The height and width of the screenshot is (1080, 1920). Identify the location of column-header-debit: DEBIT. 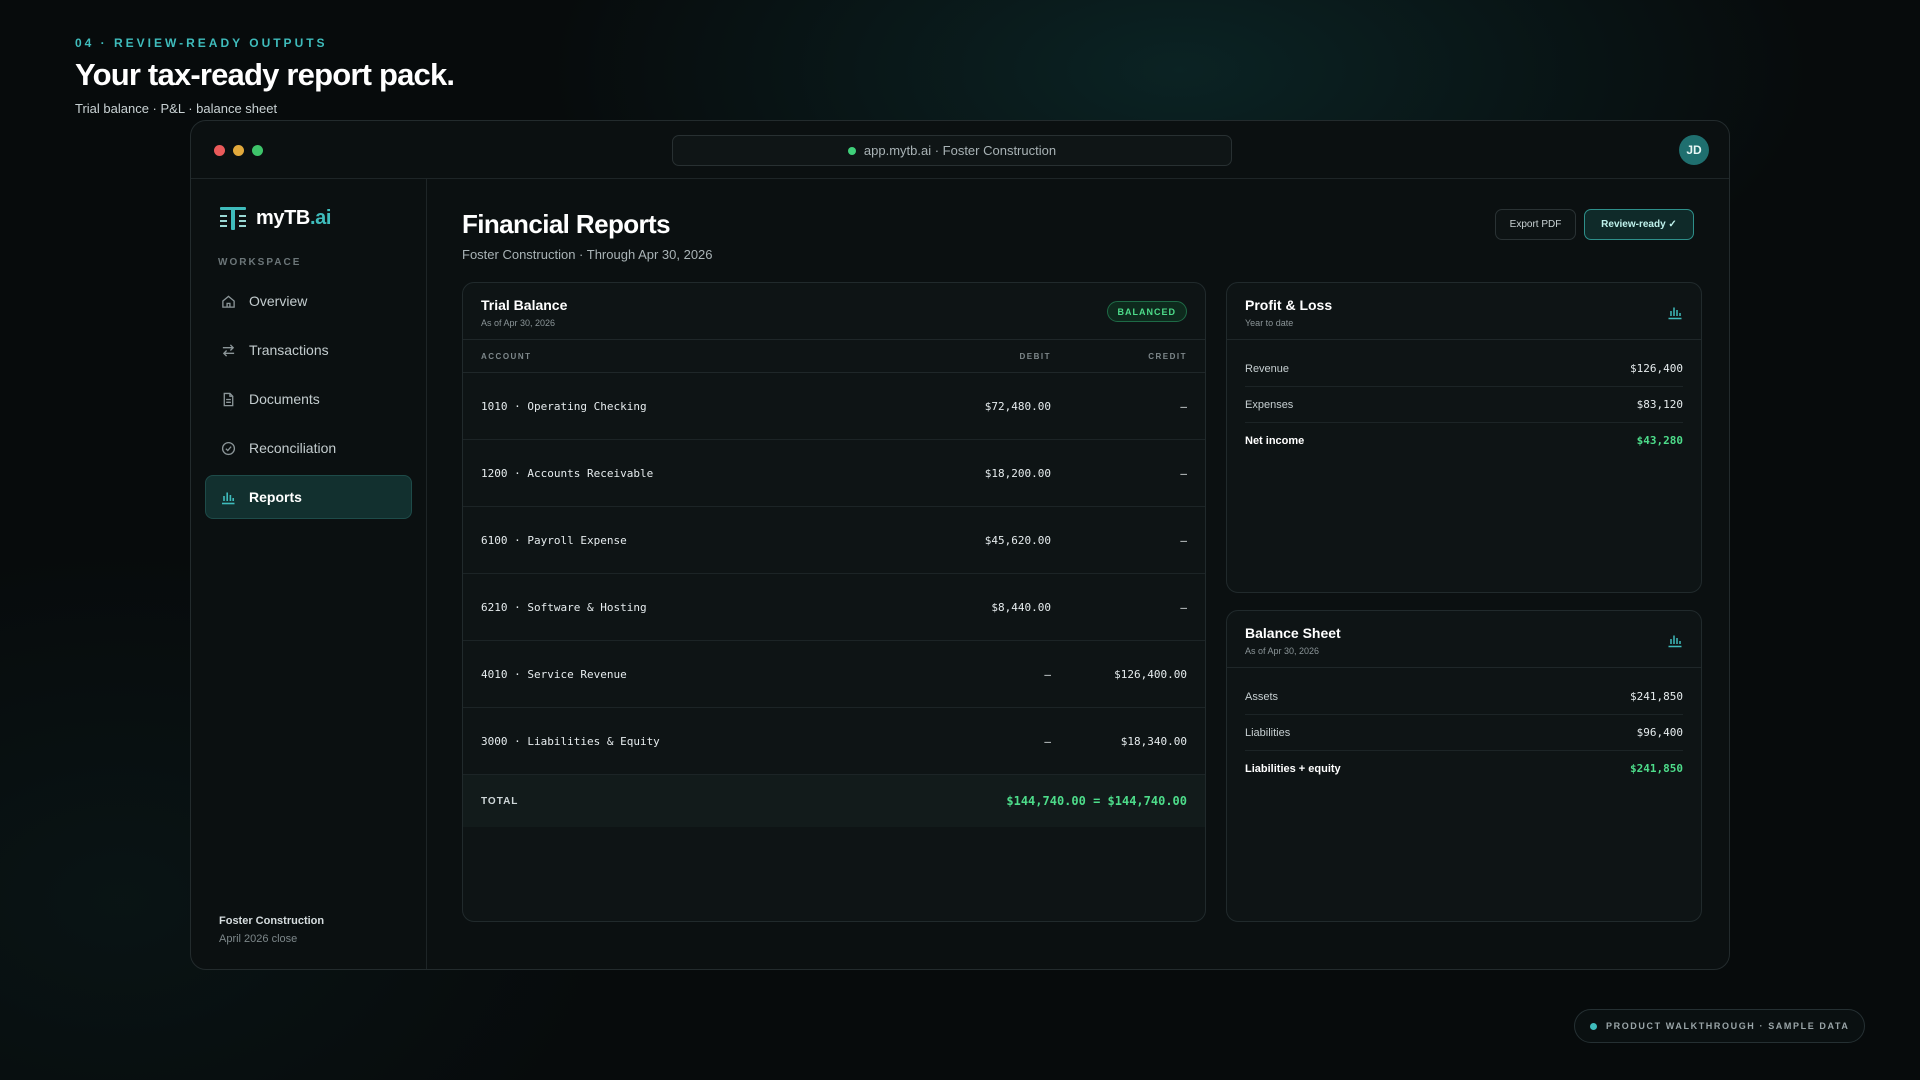
(1035, 356).